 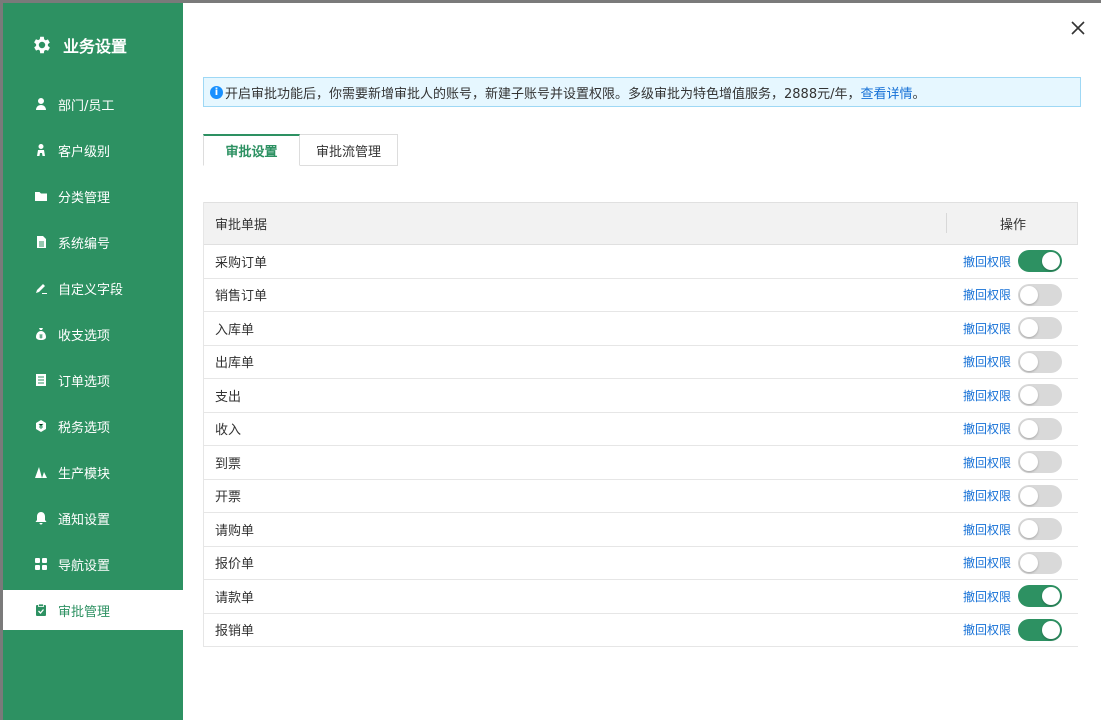 What do you see at coordinates (41, 610) in the screenshot?
I see `clipboard-check-icon` at bounding box center [41, 610].